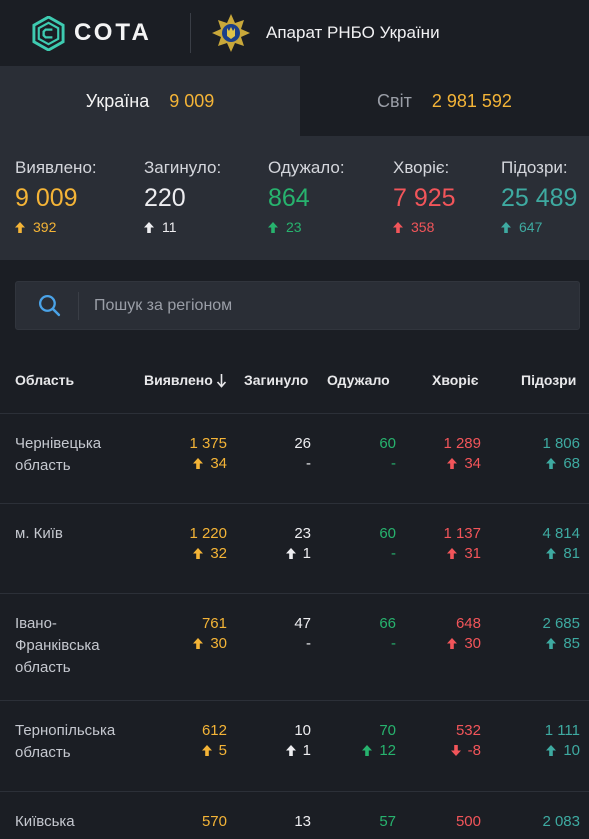 Image resolution: width=589 pixels, height=839 pixels. Describe the element at coordinates (462, 533) in the screenshot. I see `cell-value: 1 137` at that location.